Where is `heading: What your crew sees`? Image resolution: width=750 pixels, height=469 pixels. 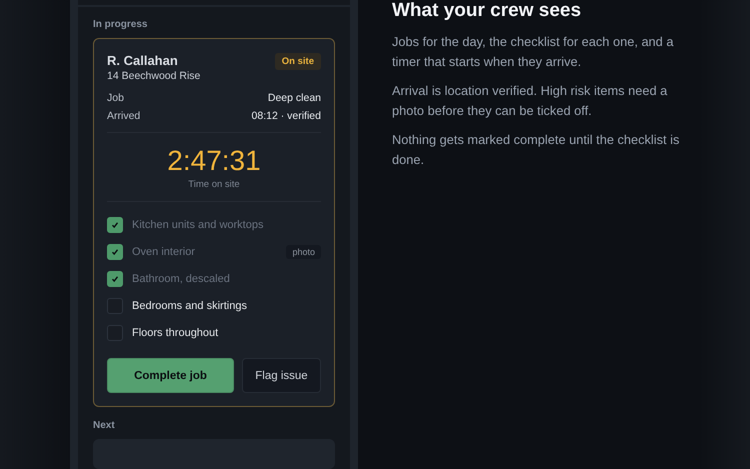 heading: What your crew sees is located at coordinates (487, 11).